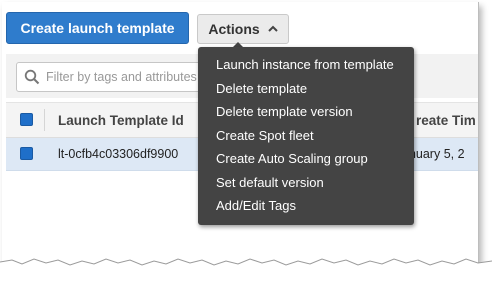  I want to click on menu-item-delete-template: Delete template, so click(261, 88).